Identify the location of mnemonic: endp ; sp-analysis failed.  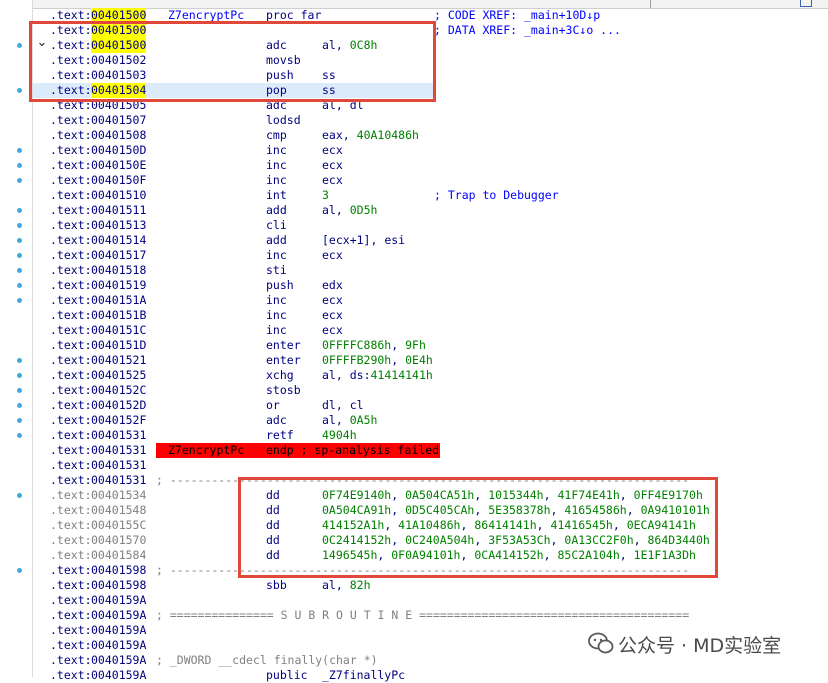
(352, 450).